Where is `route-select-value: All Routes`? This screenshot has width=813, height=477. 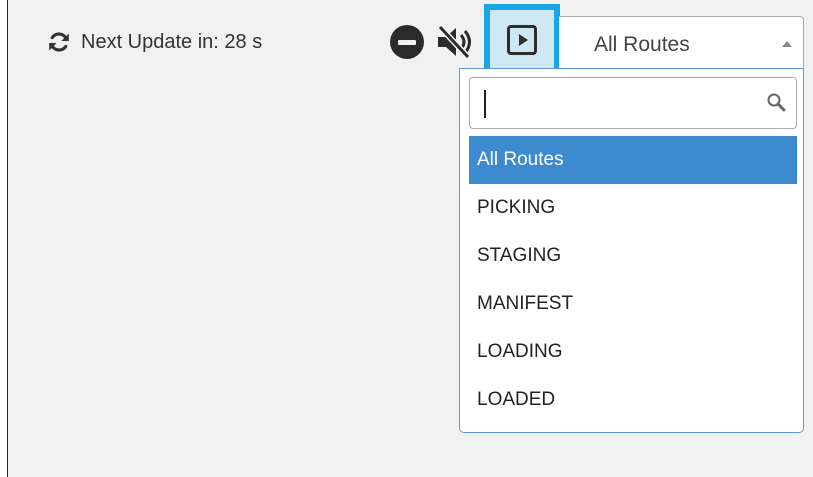
route-select-value: All Routes is located at coordinates (642, 44).